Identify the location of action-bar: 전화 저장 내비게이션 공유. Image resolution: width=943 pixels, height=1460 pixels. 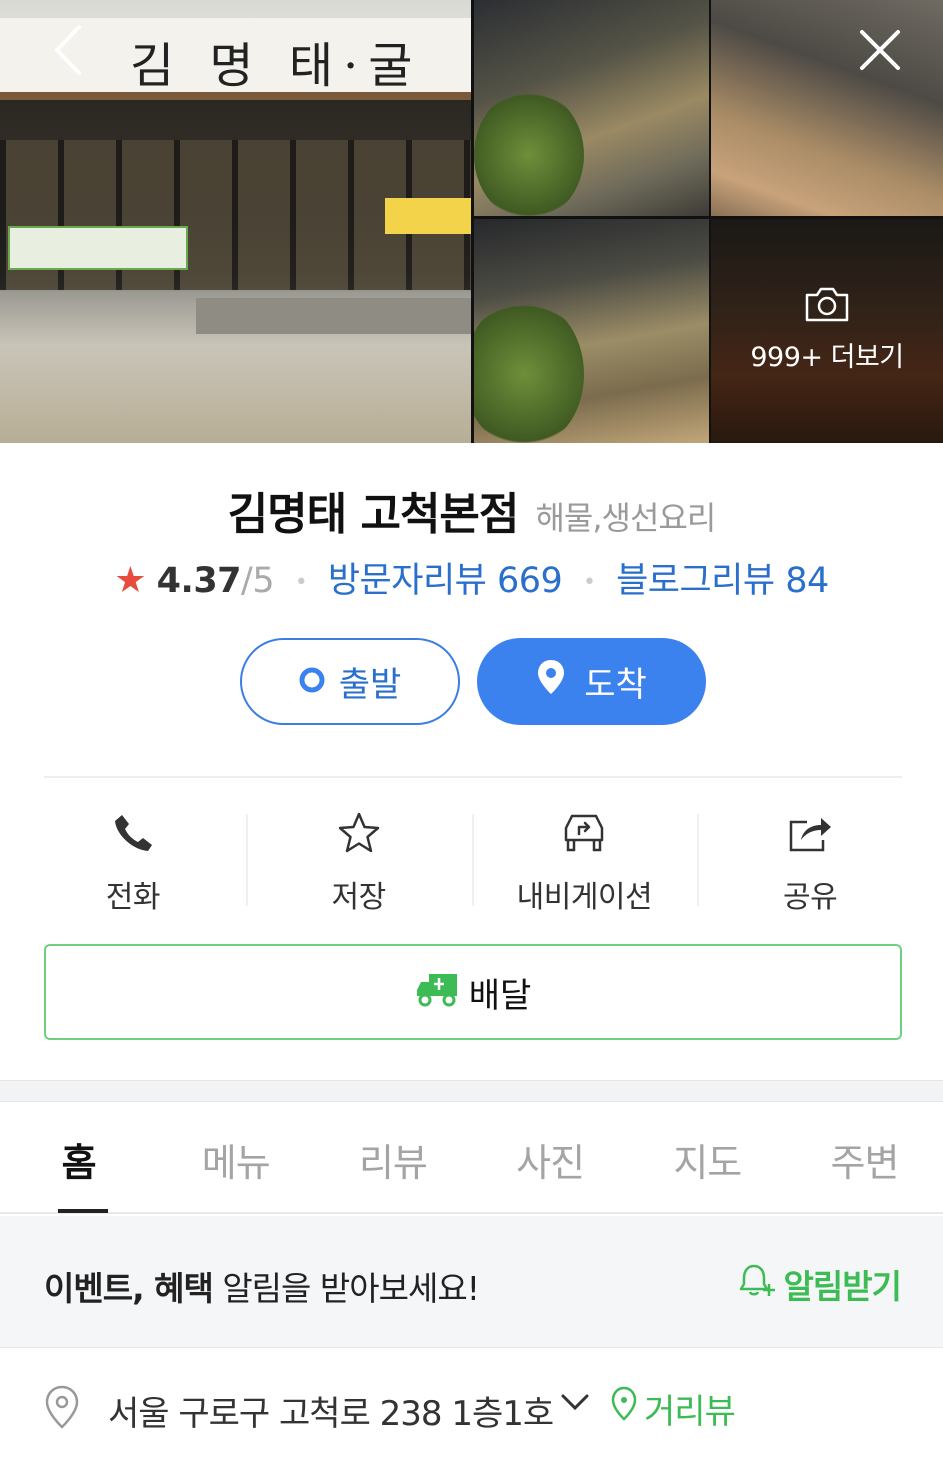
(471, 860).